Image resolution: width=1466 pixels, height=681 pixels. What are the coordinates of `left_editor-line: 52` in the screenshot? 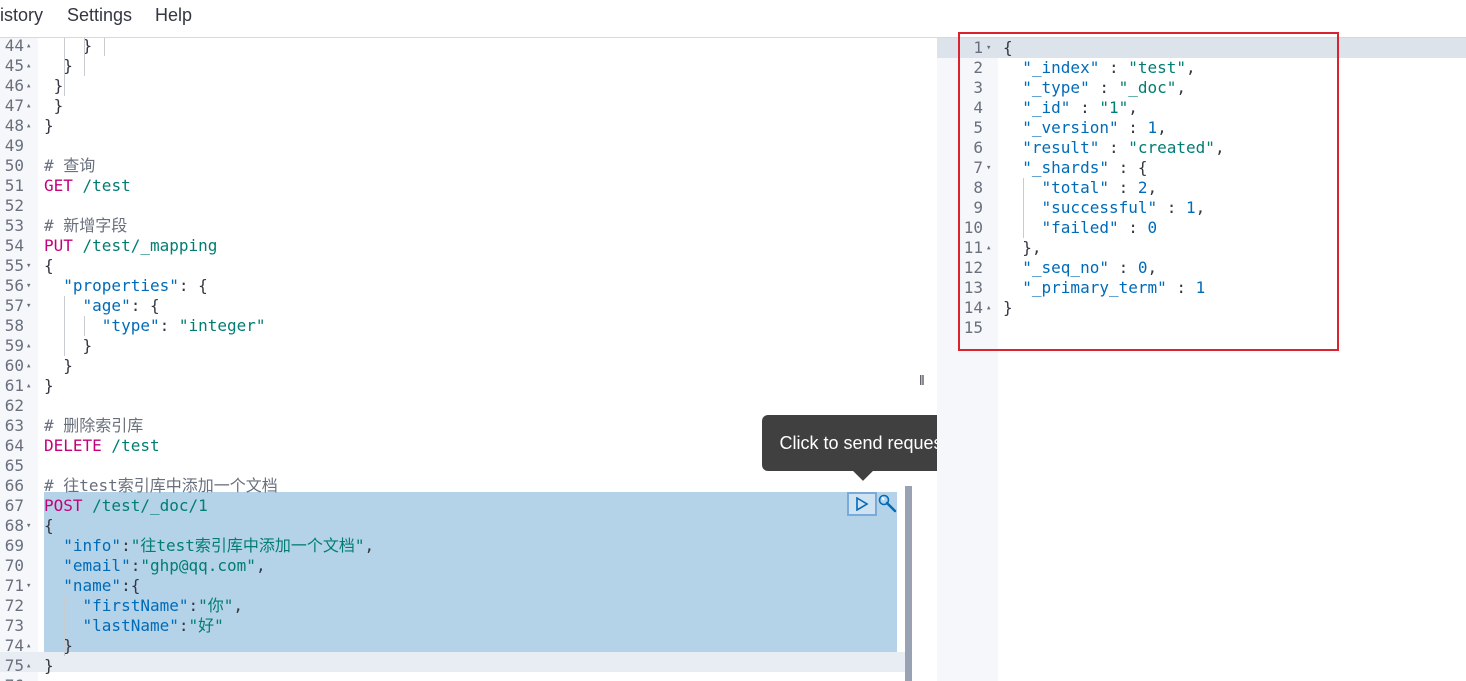 It's located at (452, 206).